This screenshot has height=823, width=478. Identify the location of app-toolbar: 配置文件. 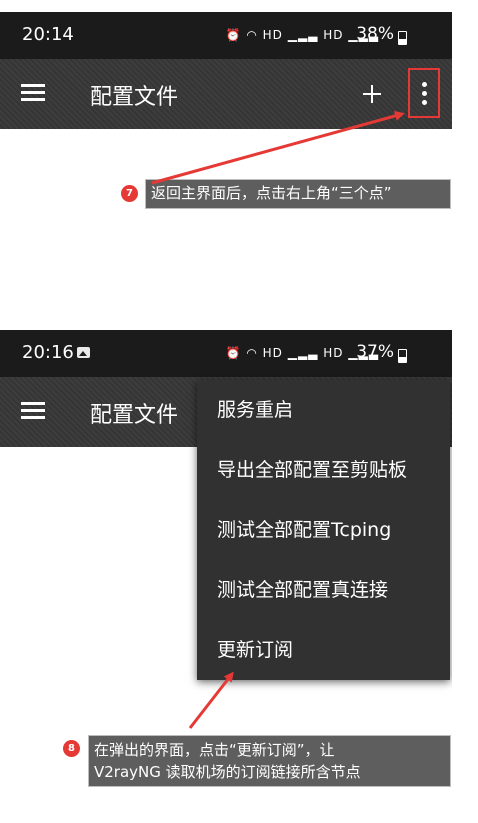
(226, 94).